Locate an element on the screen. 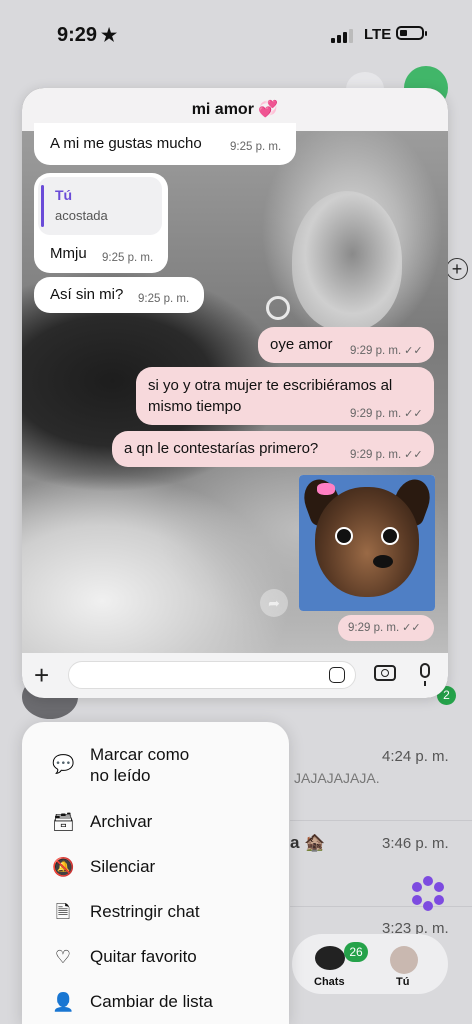  battery-icon is located at coordinates (411, 33).